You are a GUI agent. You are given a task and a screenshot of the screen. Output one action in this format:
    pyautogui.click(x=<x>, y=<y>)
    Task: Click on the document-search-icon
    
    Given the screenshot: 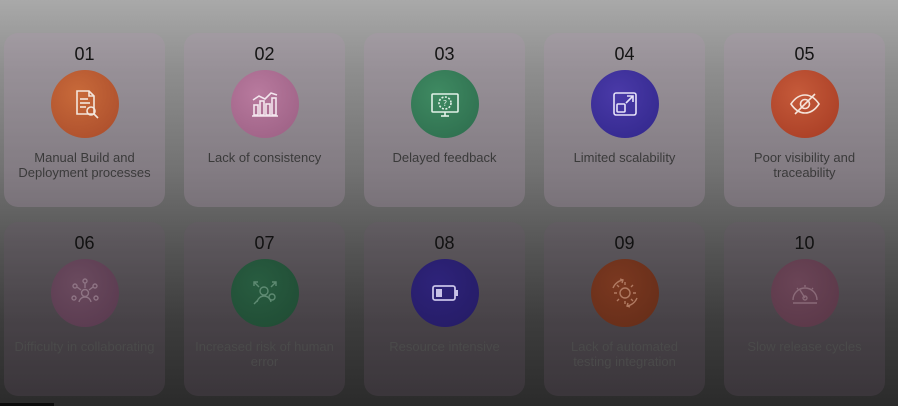 What is the action you would take?
    pyautogui.click(x=84, y=104)
    